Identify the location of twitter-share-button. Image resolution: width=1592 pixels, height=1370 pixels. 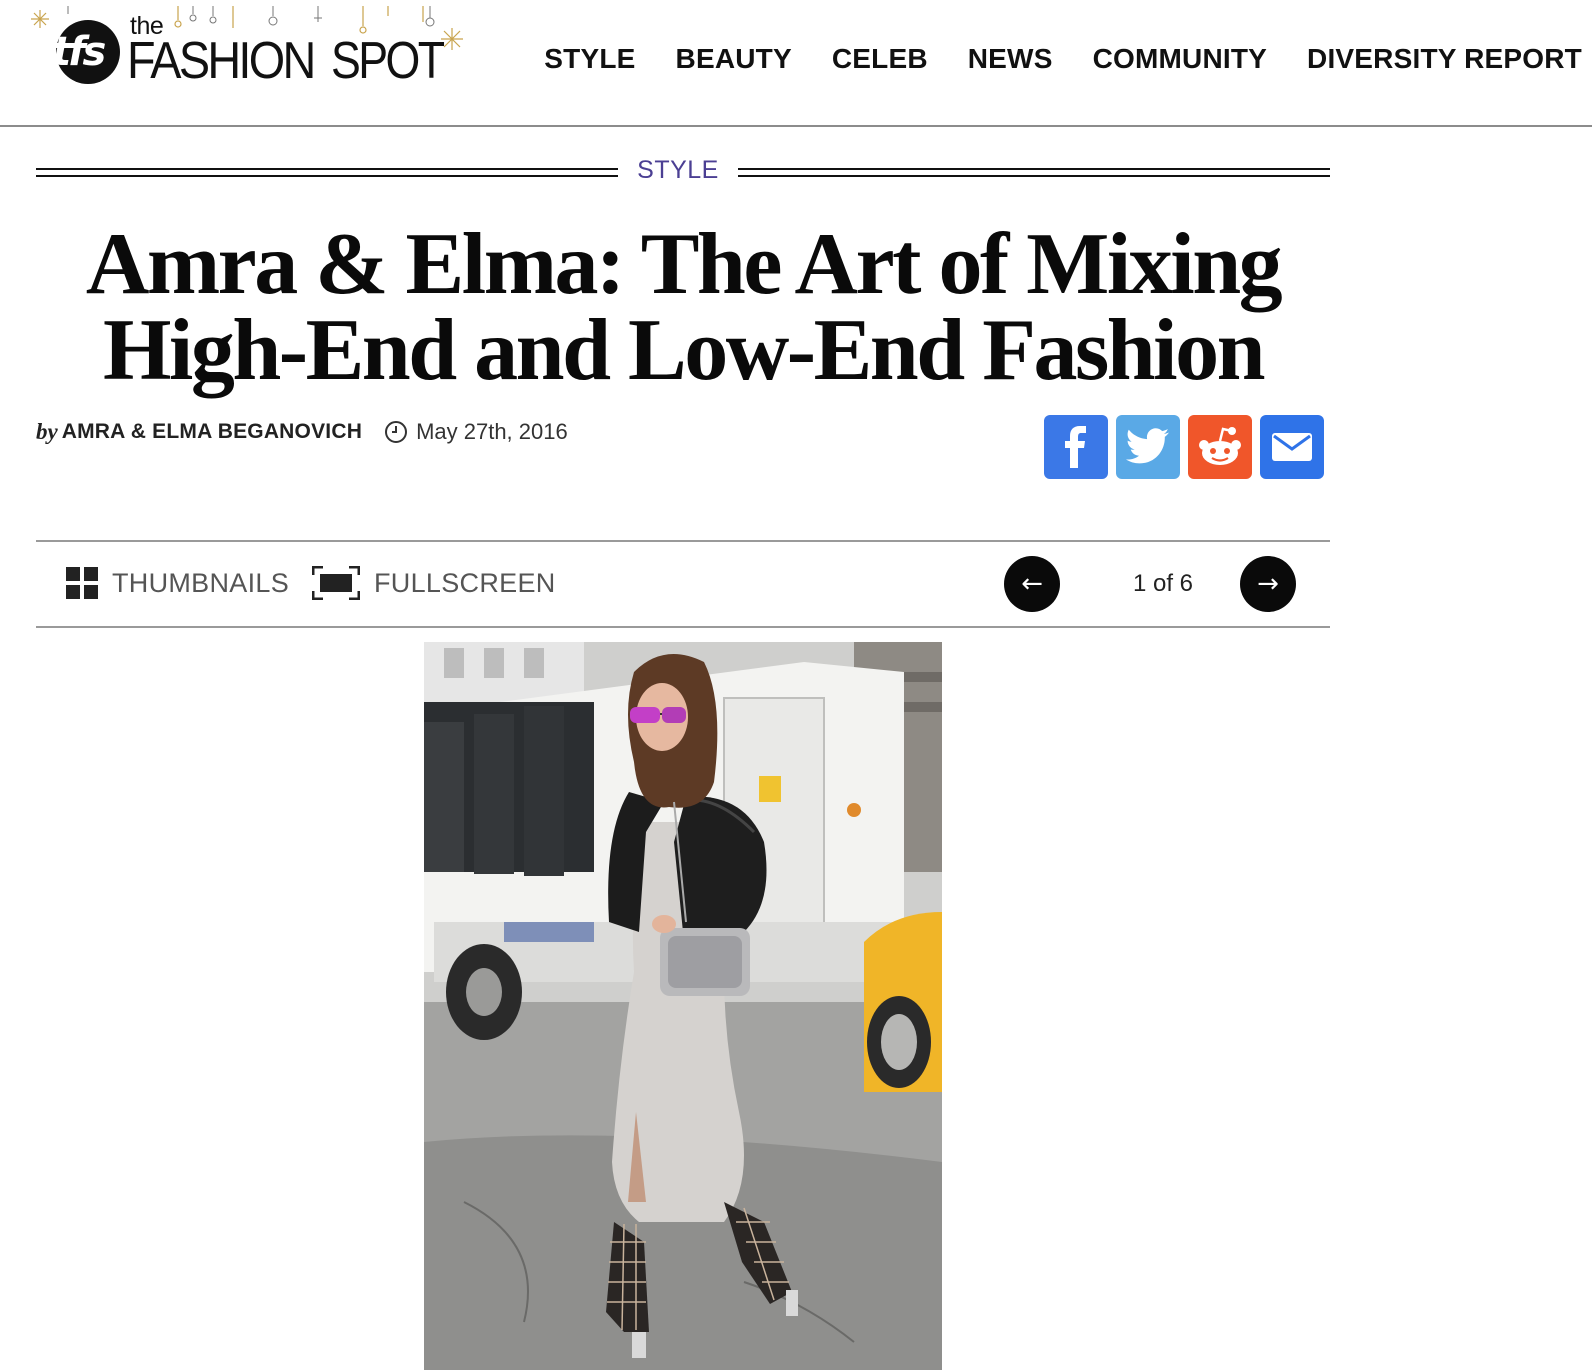
(1148, 447).